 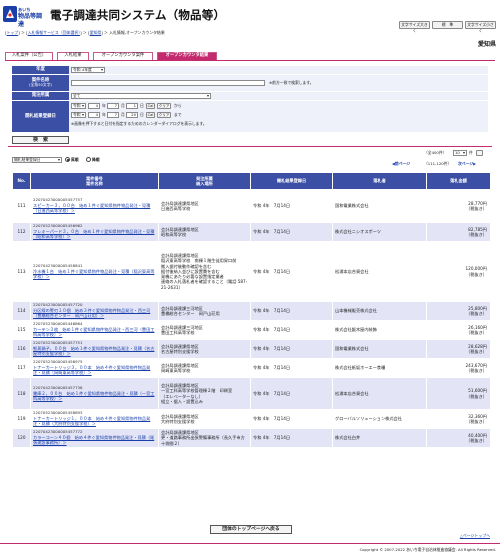 What do you see at coordinates (477, 435) in the screenshot?
I see `row-amount: 40,400円` at bounding box center [477, 435].